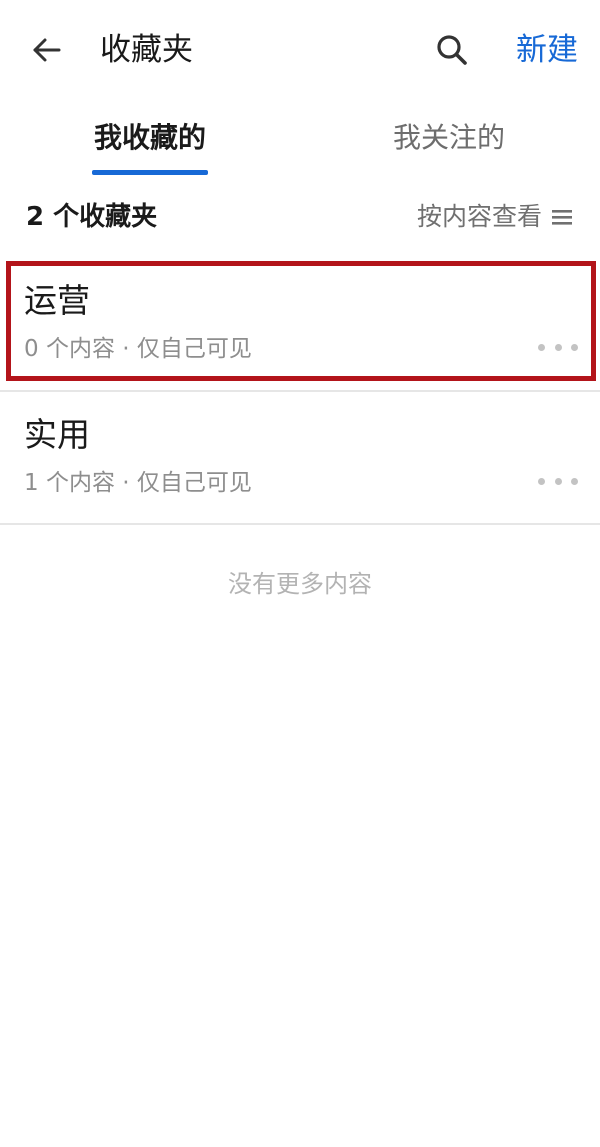 The height and width of the screenshot is (1147, 600). Describe the element at coordinates (479, 216) in the screenshot. I see `sort-label: 按内容查看` at that location.